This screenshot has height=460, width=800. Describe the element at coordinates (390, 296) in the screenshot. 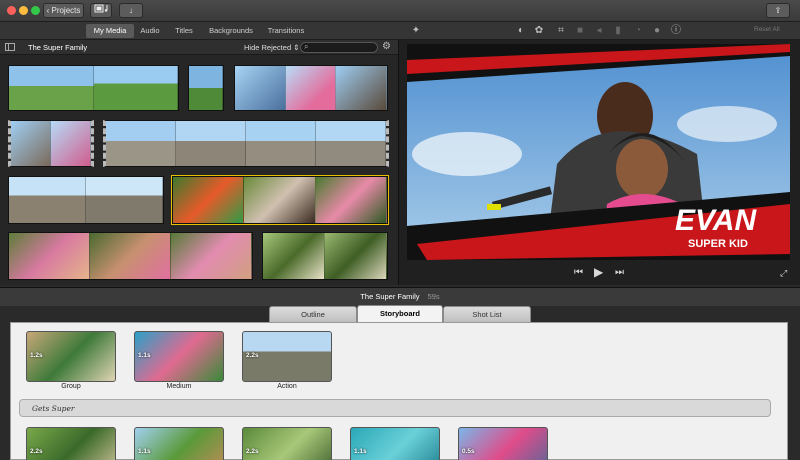

I see `project-name: The Super Family` at that location.